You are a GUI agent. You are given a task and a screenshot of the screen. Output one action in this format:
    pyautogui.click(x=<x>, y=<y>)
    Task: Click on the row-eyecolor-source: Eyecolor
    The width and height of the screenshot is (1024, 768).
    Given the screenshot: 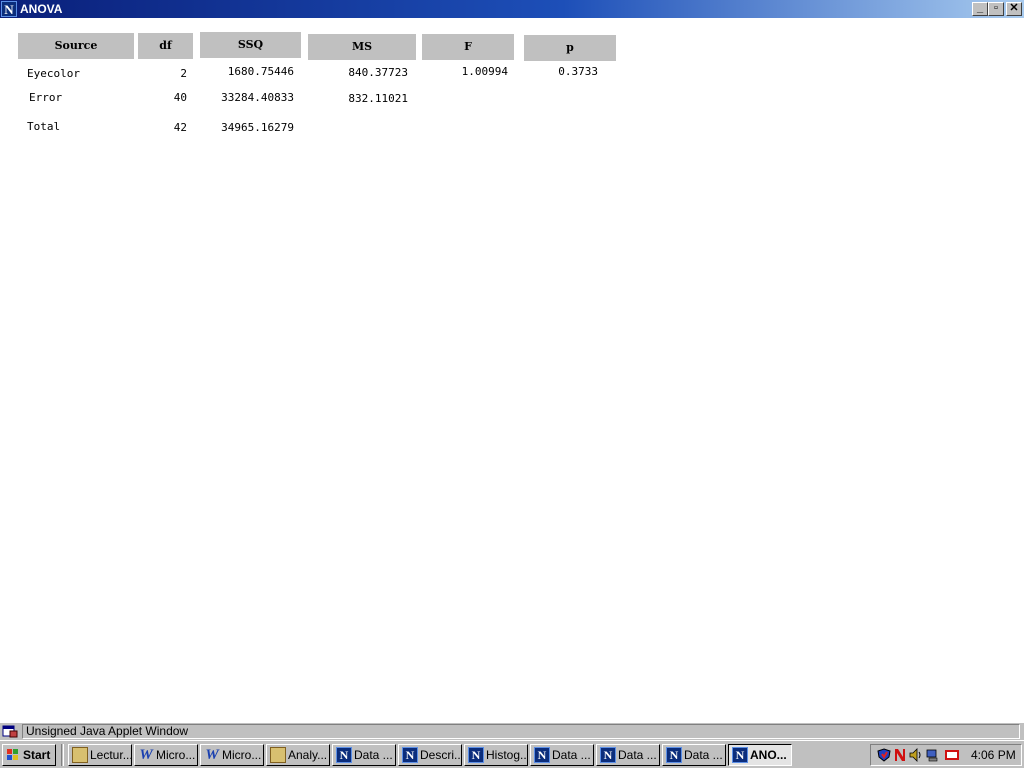 What is the action you would take?
    pyautogui.click(x=53, y=73)
    